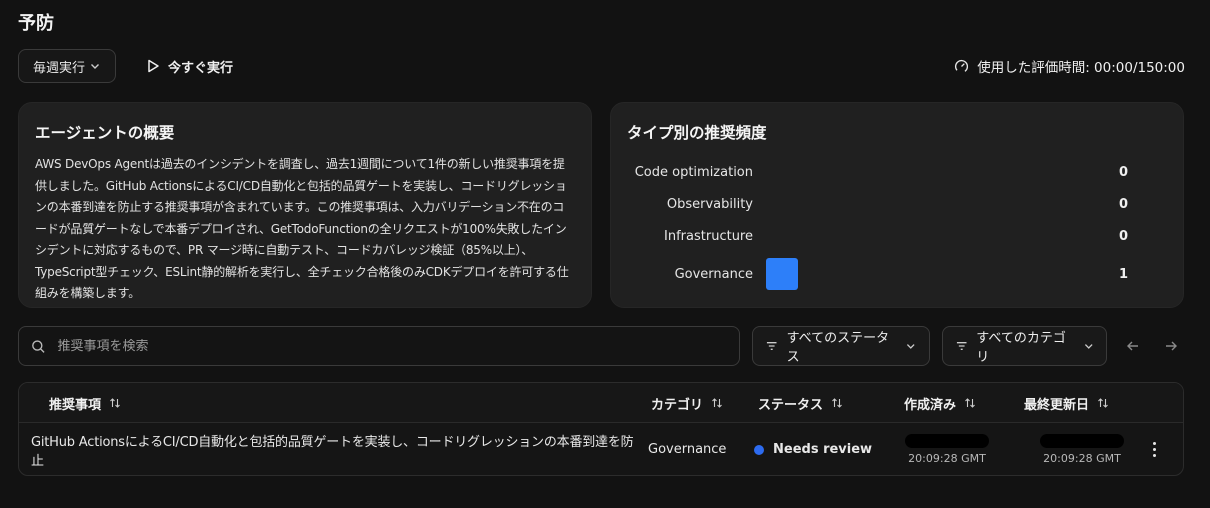  What do you see at coordinates (947, 458) in the screenshot?
I see `created-time: 20:09:28 GMT` at bounding box center [947, 458].